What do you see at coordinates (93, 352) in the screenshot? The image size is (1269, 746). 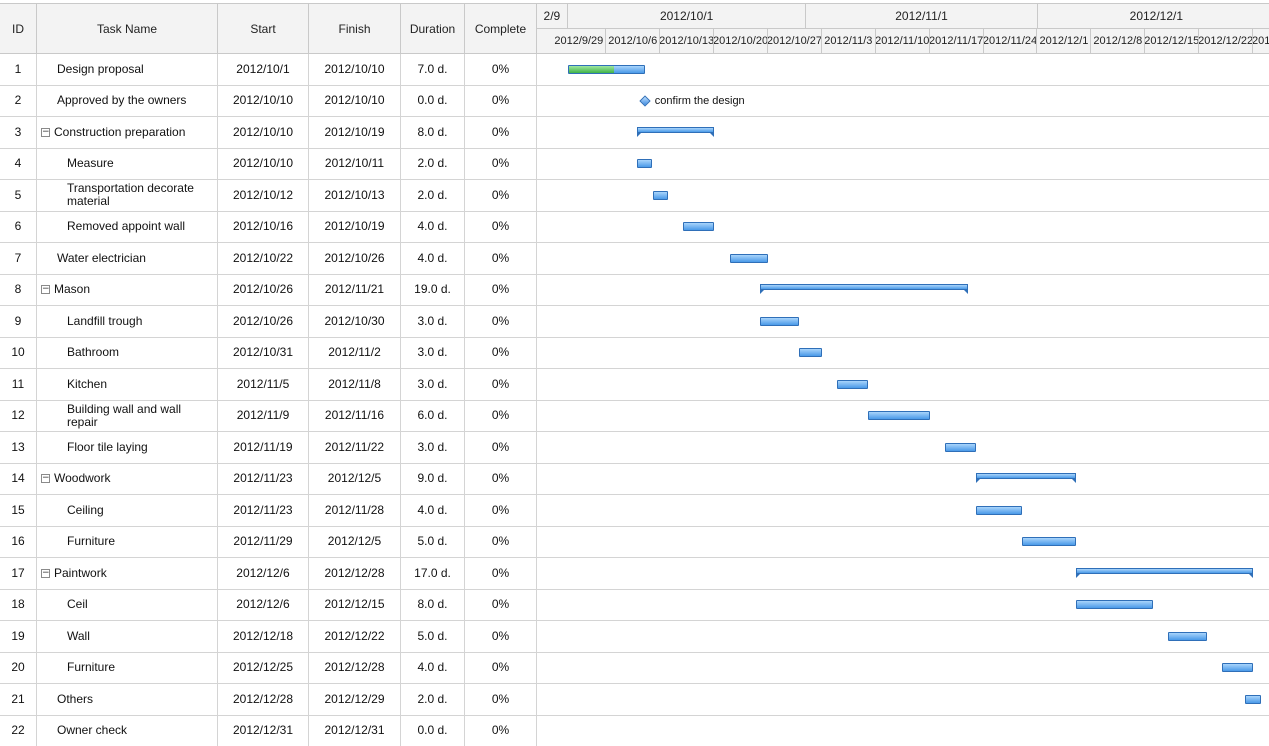 I see `task-name-text: Bathroom` at bounding box center [93, 352].